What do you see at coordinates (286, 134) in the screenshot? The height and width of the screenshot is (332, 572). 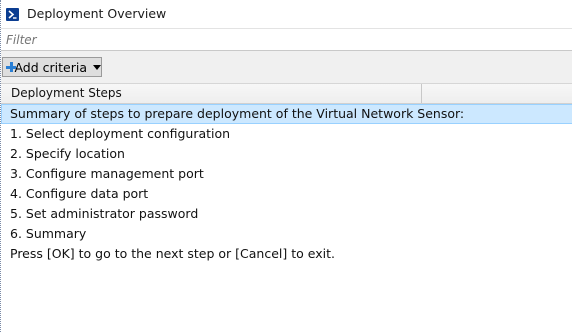 I see `list-item: 1. Select deployment configuration` at bounding box center [286, 134].